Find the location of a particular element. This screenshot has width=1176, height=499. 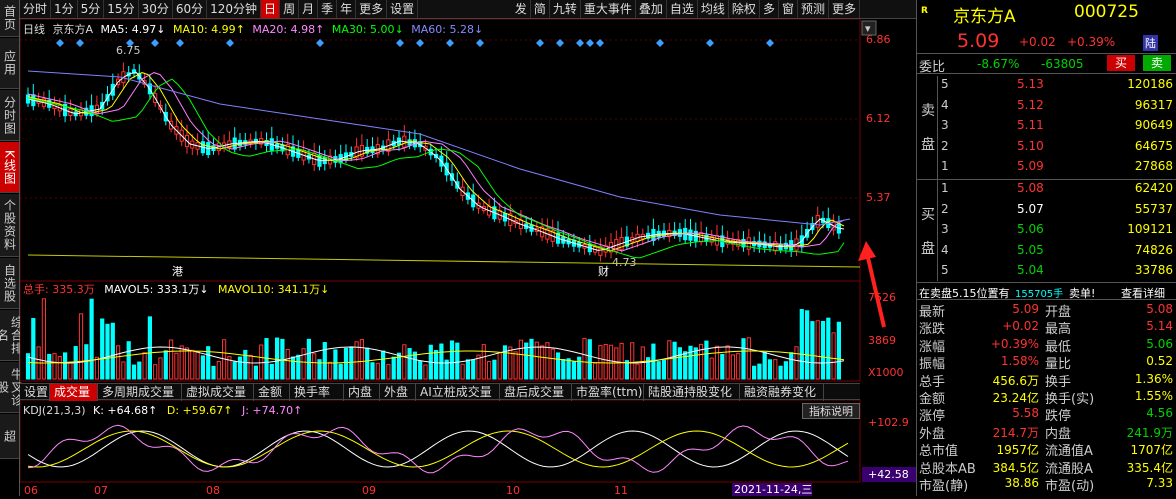

stock-code: 000725 is located at coordinates (1106, 12).